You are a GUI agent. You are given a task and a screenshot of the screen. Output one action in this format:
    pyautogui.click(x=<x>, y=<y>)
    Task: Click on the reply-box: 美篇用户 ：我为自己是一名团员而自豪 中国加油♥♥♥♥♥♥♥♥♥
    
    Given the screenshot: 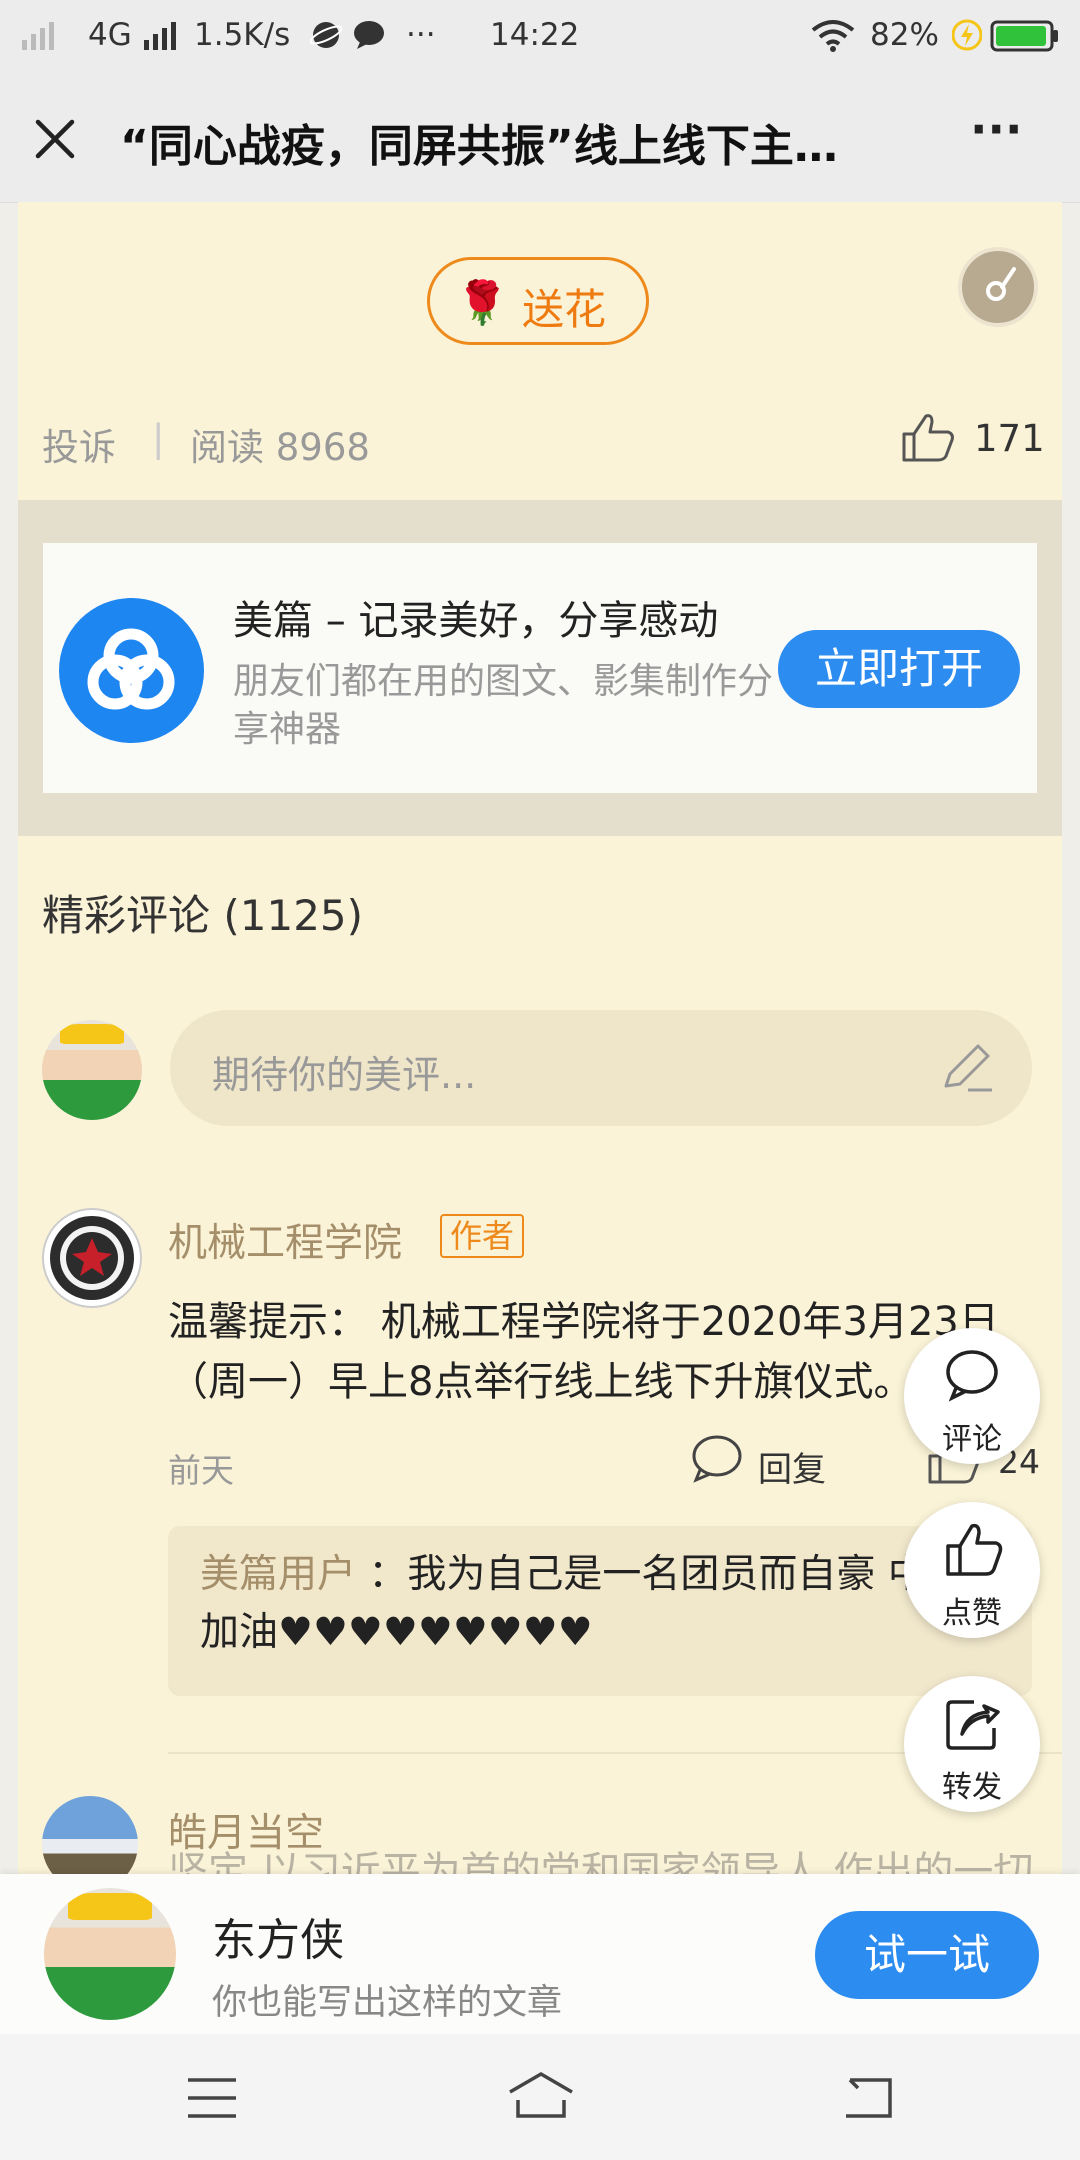 What is the action you would take?
    pyautogui.click(x=600, y=1611)
    